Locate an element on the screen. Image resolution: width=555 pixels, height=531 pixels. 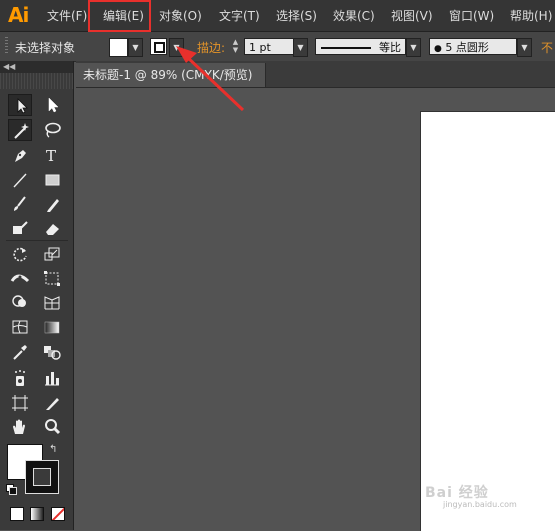
fill-color-swatch is located at coordinates (118, 47).